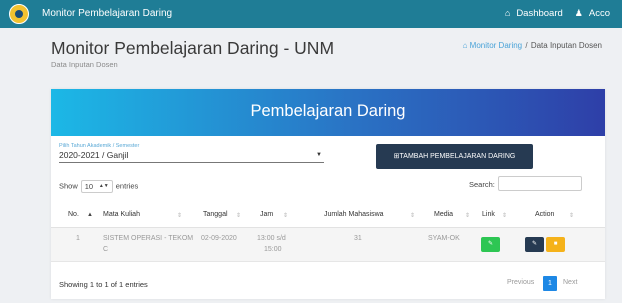  What do you see at coordinates (121, 214) in the screenshot?
I see `column-mata-kuliah: Mata Kuliah` at bounding box center [121, 214].